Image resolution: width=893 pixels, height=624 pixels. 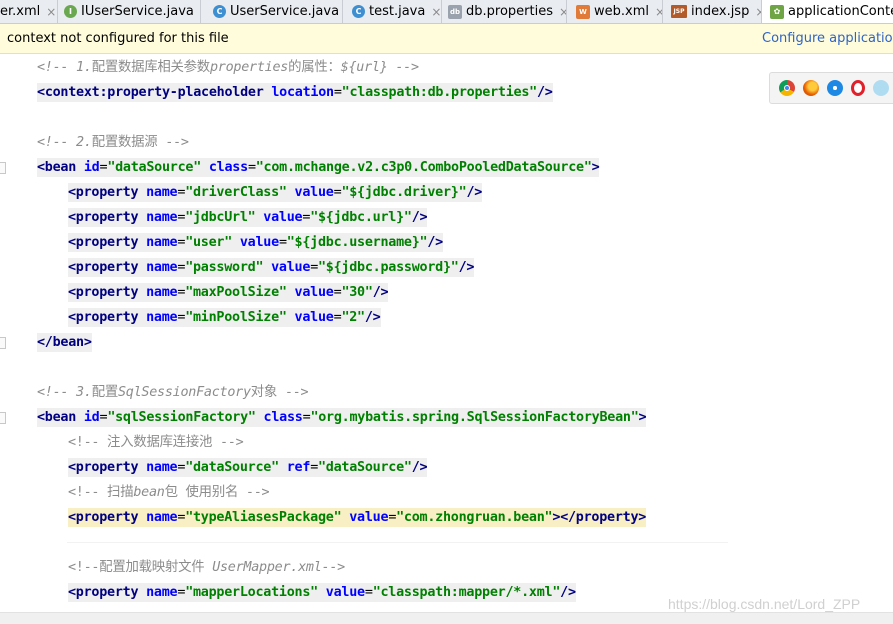 I want to click on firefox-icon, so click(x=811, y=88).